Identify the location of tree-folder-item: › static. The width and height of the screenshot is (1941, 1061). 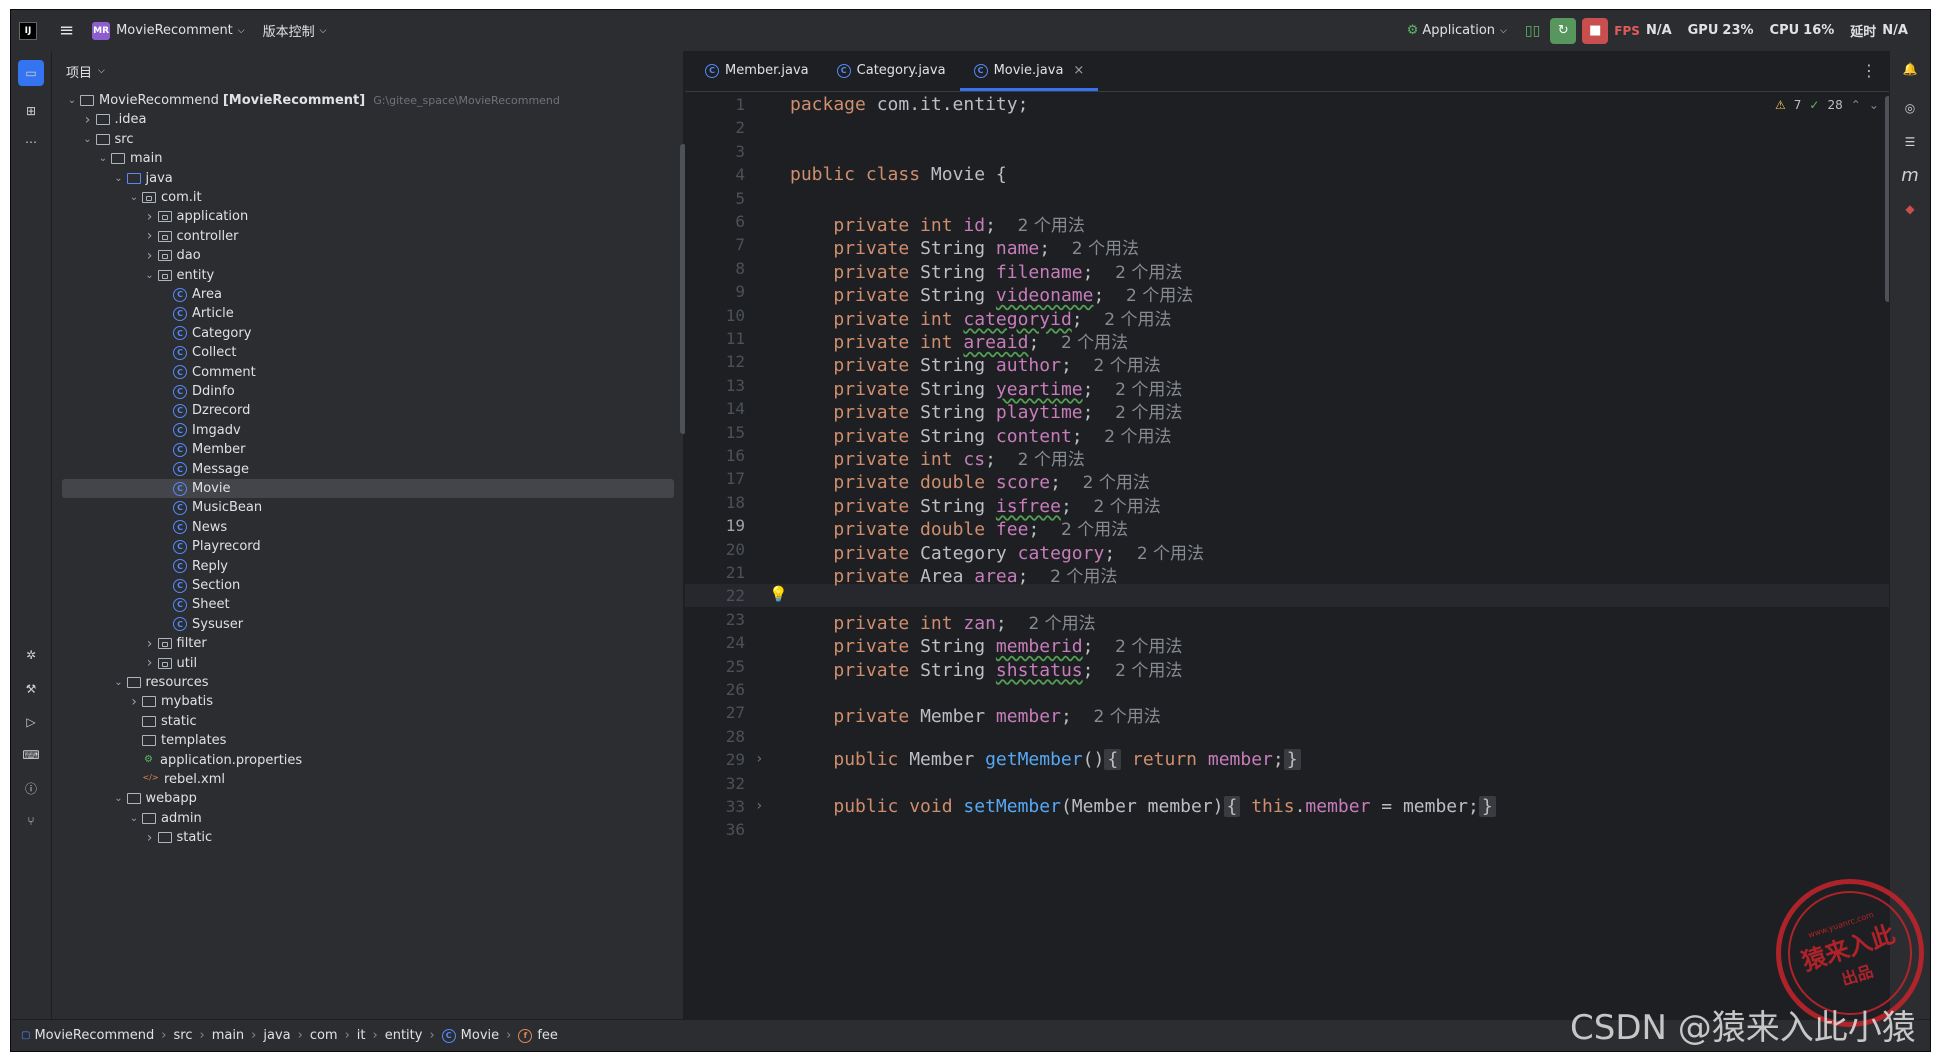
(358, 837).